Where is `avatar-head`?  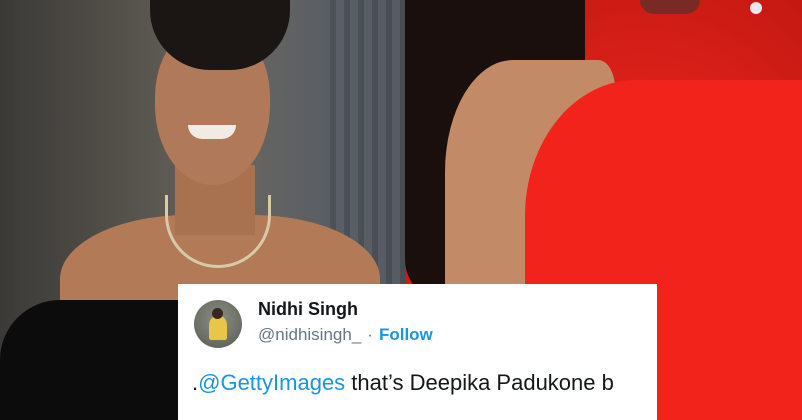
avatar-head is located at coordinates (217, 313).